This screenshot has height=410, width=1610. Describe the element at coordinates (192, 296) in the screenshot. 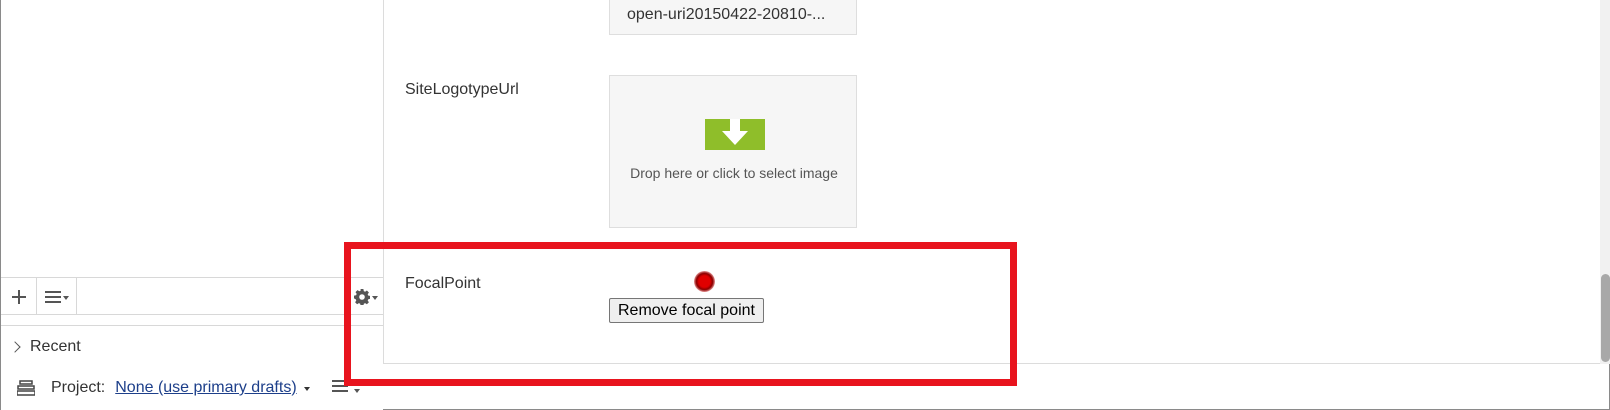

I see `left-toolbar` at that location.